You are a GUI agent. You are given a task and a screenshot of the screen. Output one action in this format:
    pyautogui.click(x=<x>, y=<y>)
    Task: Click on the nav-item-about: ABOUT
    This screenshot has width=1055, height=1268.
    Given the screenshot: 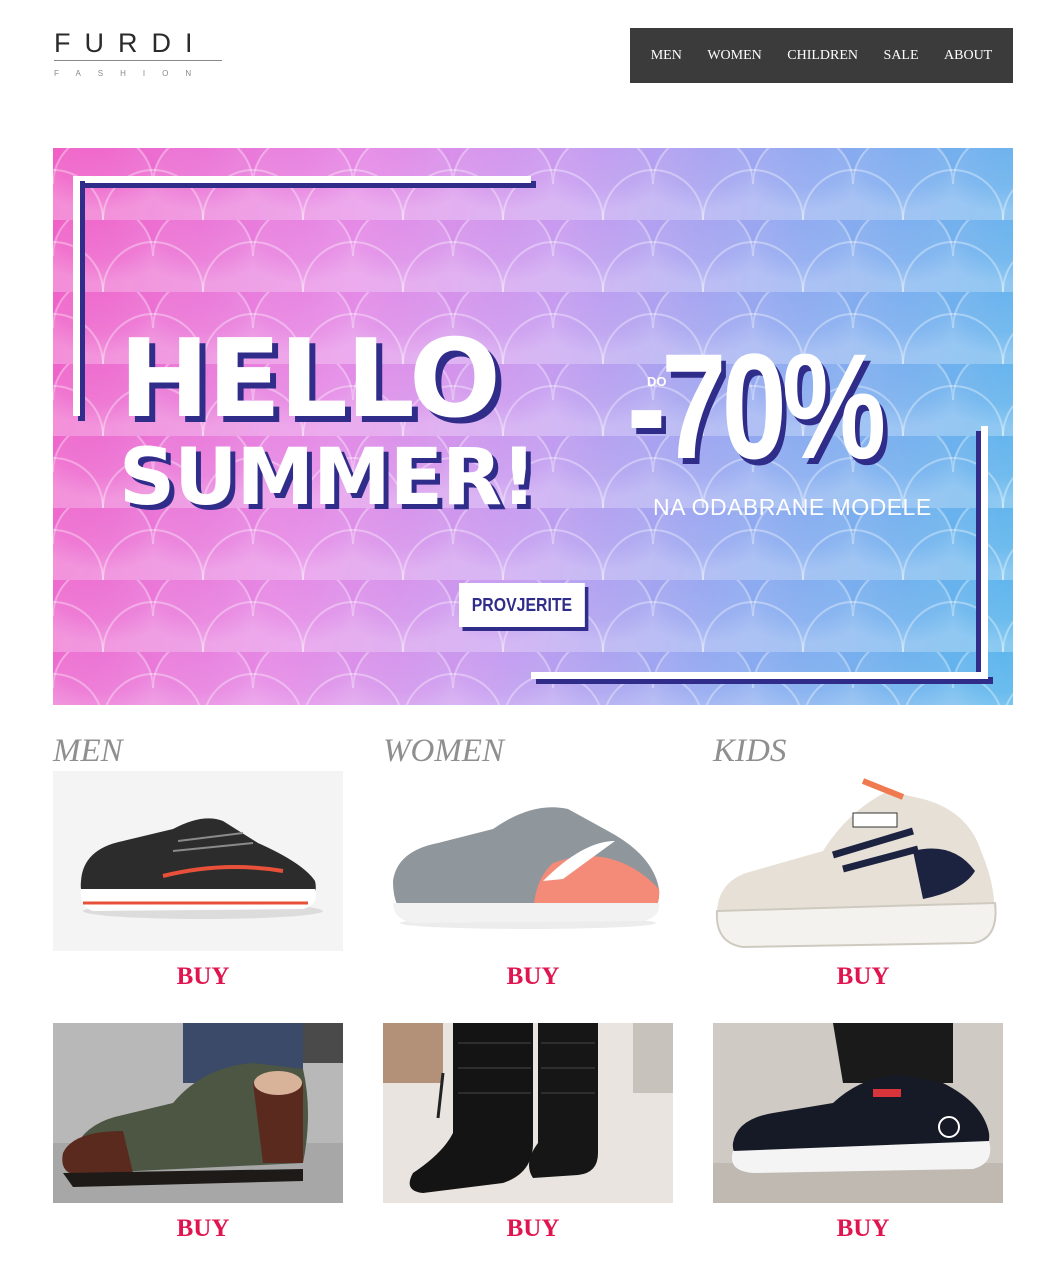 What is the action you would take?
    pyautogui.click(x=968, y=56)
    